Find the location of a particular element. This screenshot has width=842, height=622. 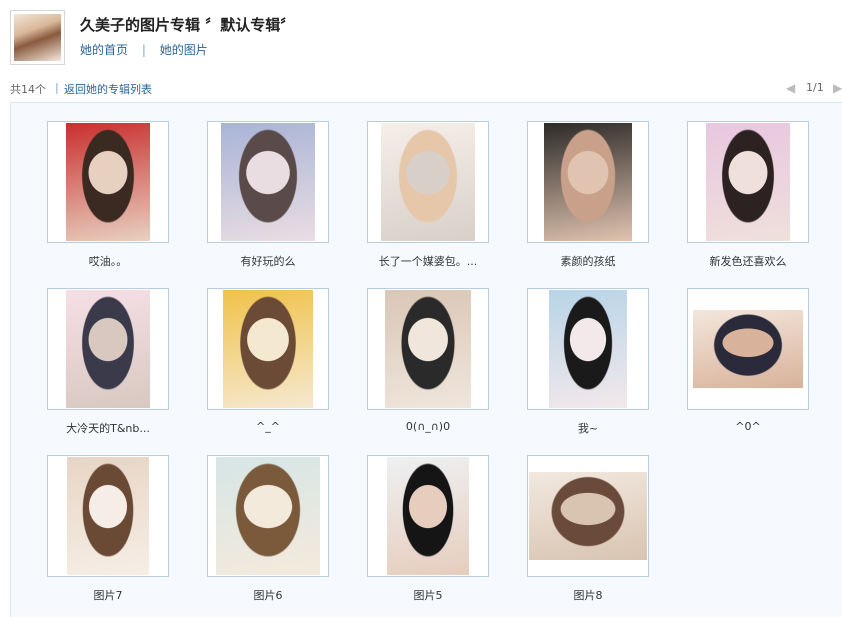

photo-item: 图片6 is located at coordinates (268, 538).